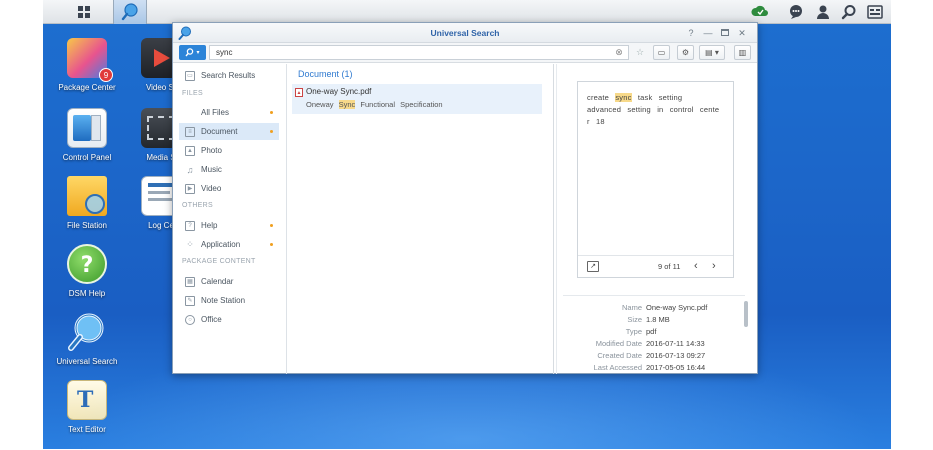 The height and width of the screenshot is (450, 933). I want to click on search-bar: ▾ sync ⊗ ☆ ▭ ⚙ ▤ ▾ ▥, so click(465, 53).